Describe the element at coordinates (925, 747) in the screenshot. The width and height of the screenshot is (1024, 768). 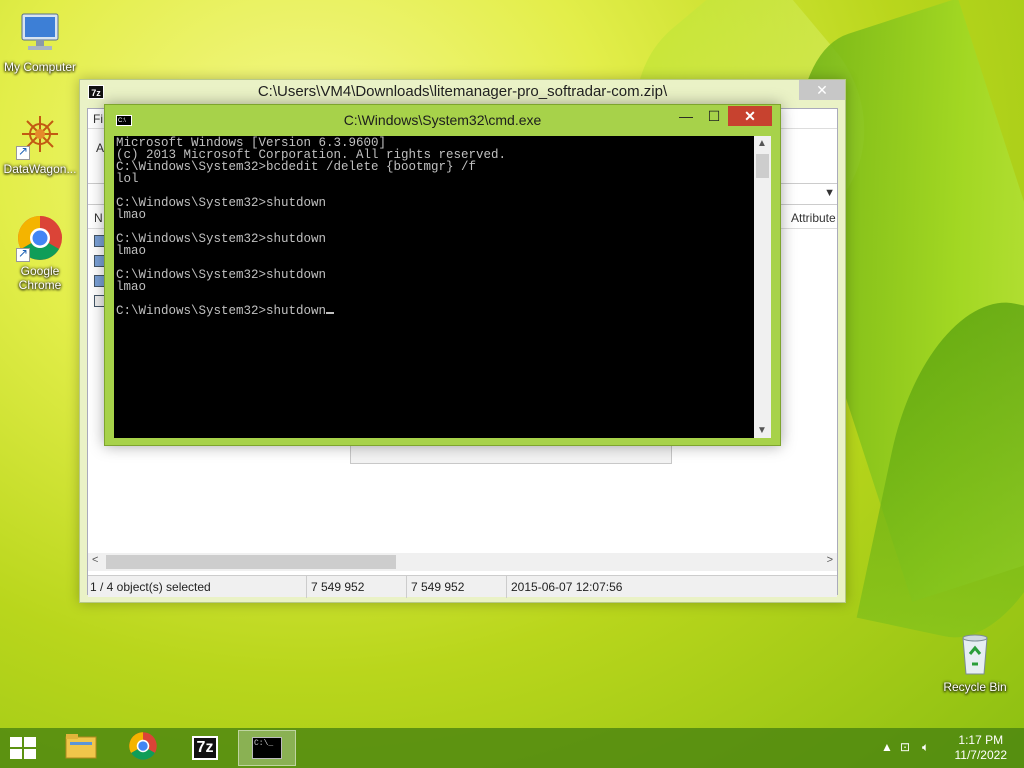
I see `volume-icon: 🔈︎` at that location.